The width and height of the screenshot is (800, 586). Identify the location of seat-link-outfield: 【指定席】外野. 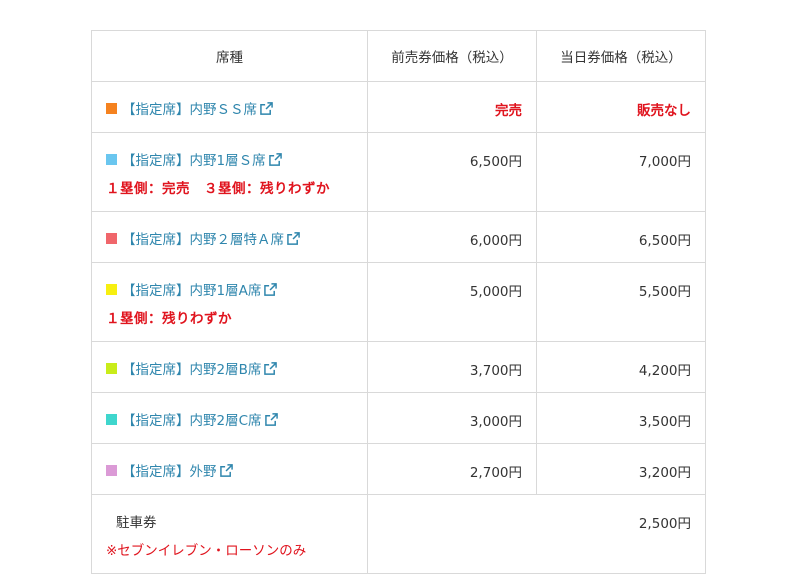
(169, 470).